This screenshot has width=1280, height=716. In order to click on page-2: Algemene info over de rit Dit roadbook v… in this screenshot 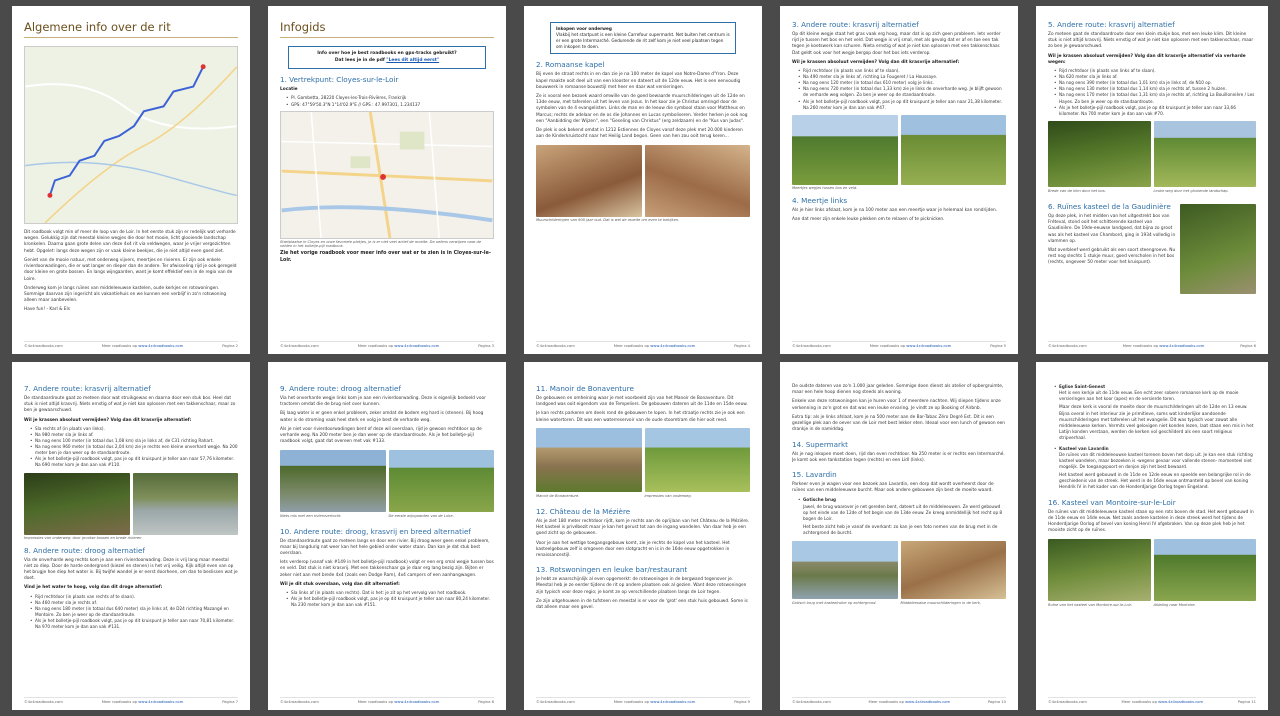, I will do `click(131, 180)`.